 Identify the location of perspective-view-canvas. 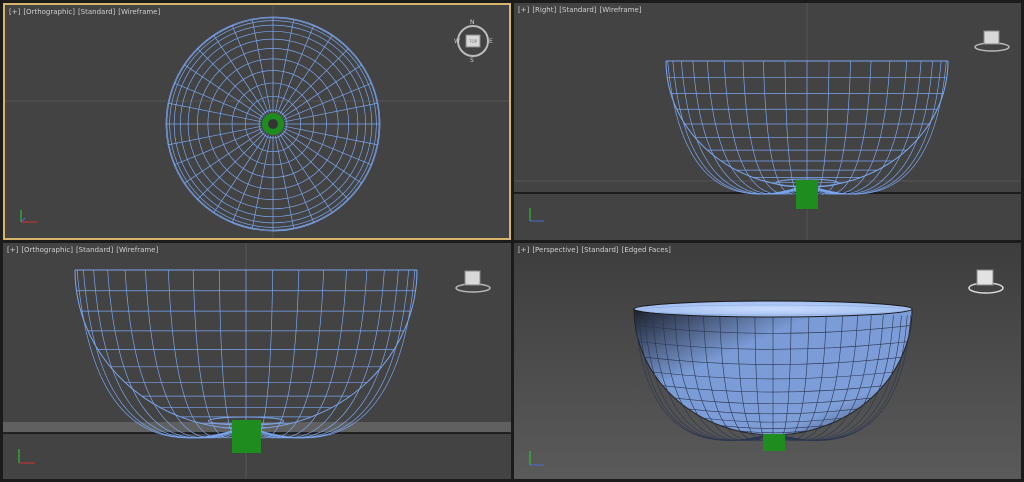
(721, 383).